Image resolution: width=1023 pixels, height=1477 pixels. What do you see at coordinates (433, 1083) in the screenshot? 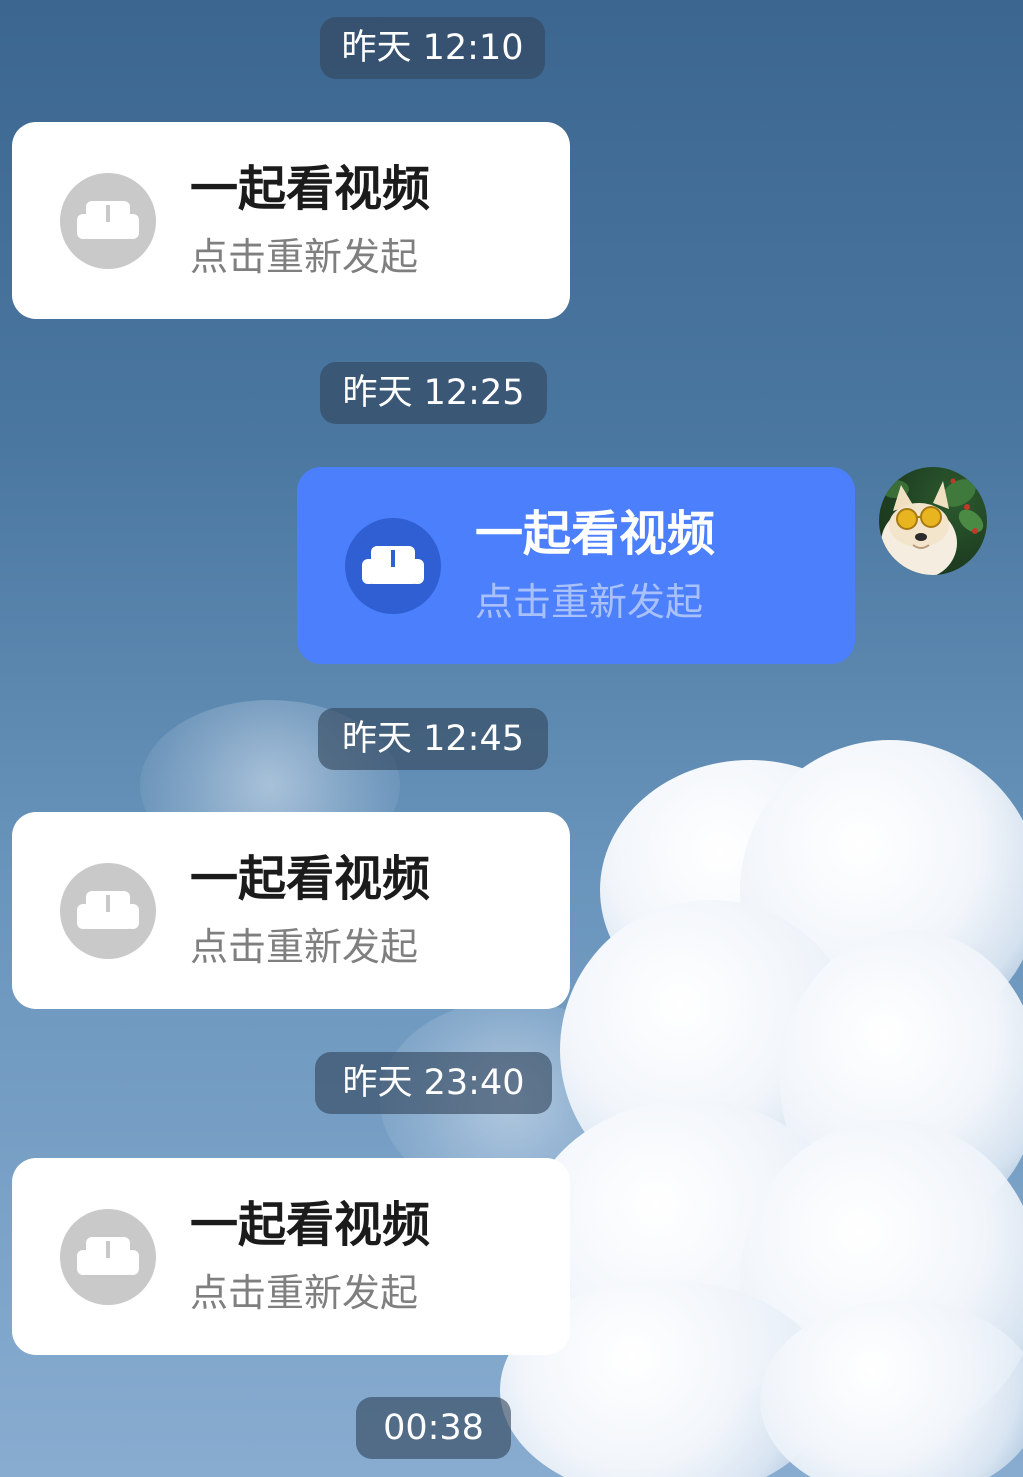
I see `timestamp: 昨天 23:40` at bounding box center [433, 1083].